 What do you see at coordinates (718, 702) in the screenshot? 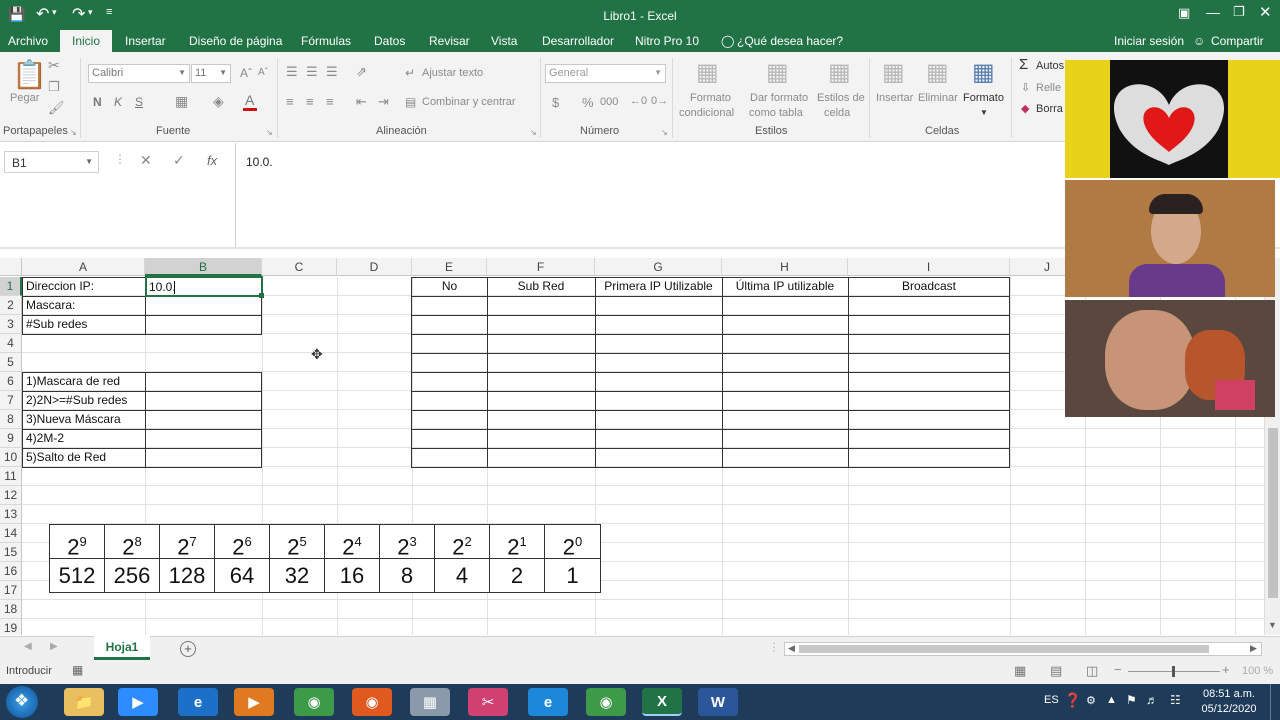
I see `word-icon: W` at bounding box center [718, 702].